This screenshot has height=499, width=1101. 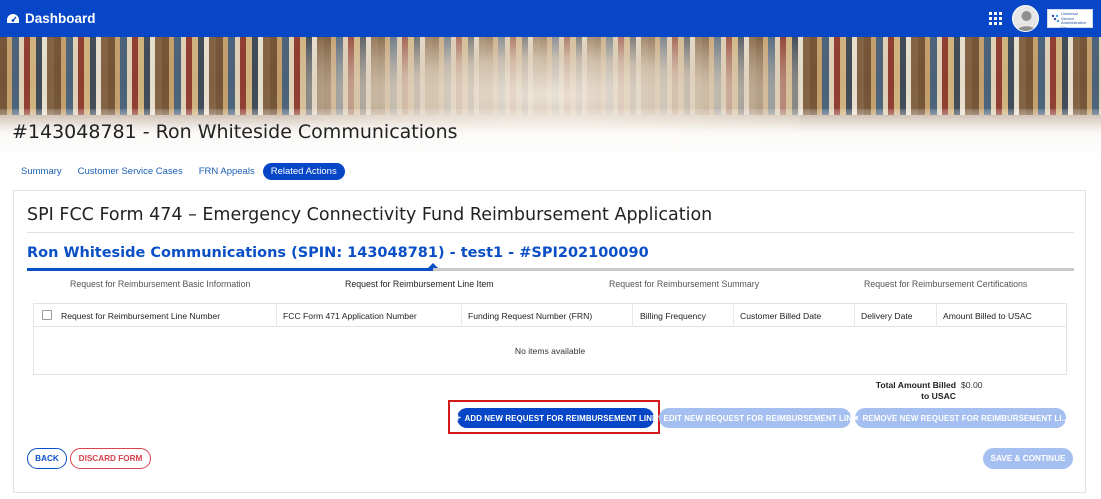 What do you see at coordinates (995, 18) in the screenshot?
I see `apps-grid-icon` at bounding box center [995, 18].